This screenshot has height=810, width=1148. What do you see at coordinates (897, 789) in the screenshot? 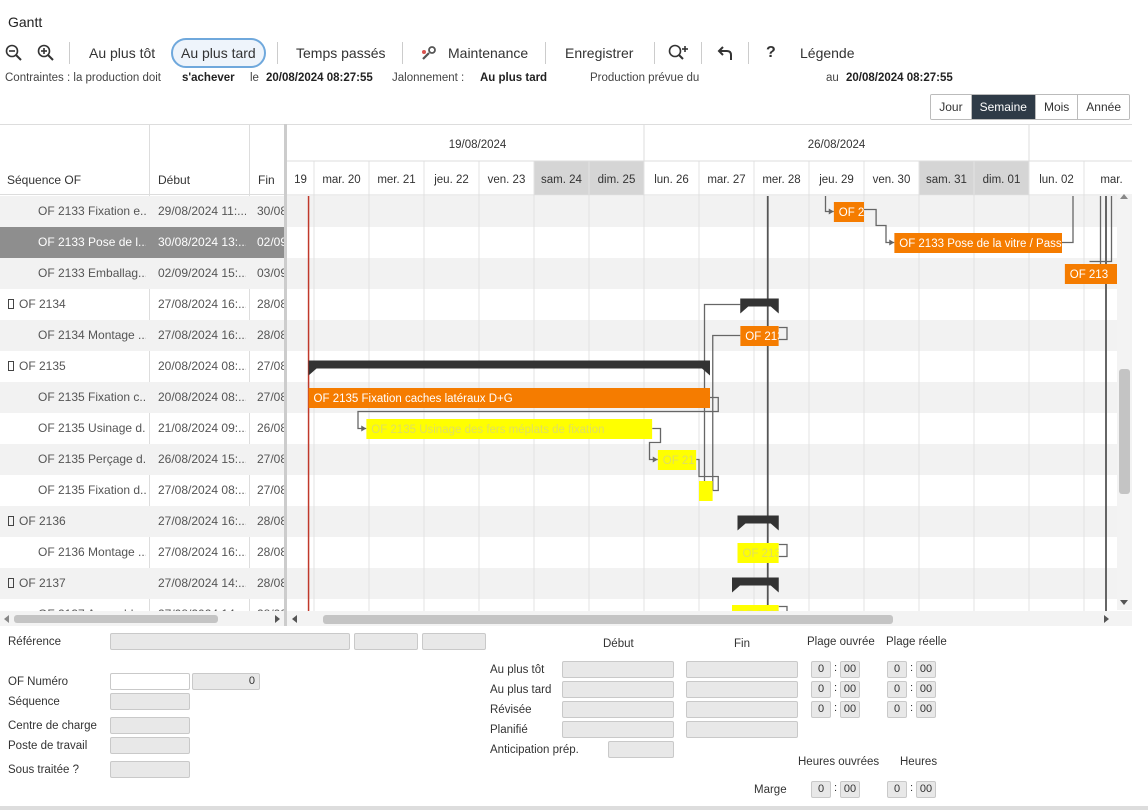
I see `marge-heures-hours: 0` at bounding box center [897, 789].